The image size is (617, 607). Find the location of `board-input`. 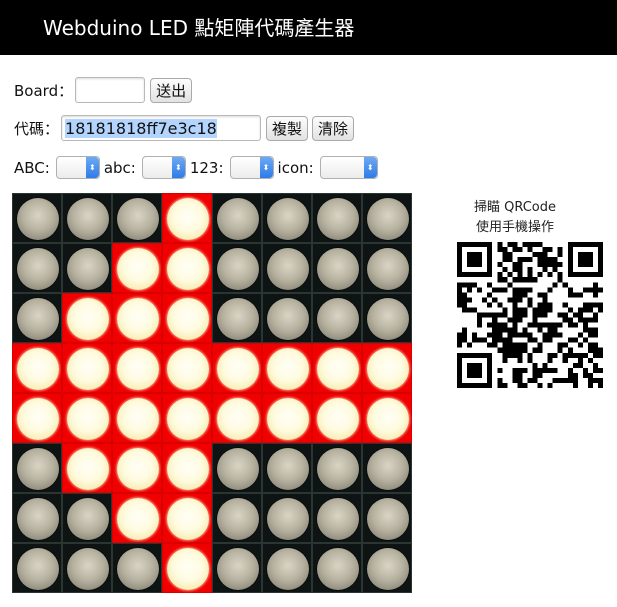

board-input is located at coordinates (110, 90).